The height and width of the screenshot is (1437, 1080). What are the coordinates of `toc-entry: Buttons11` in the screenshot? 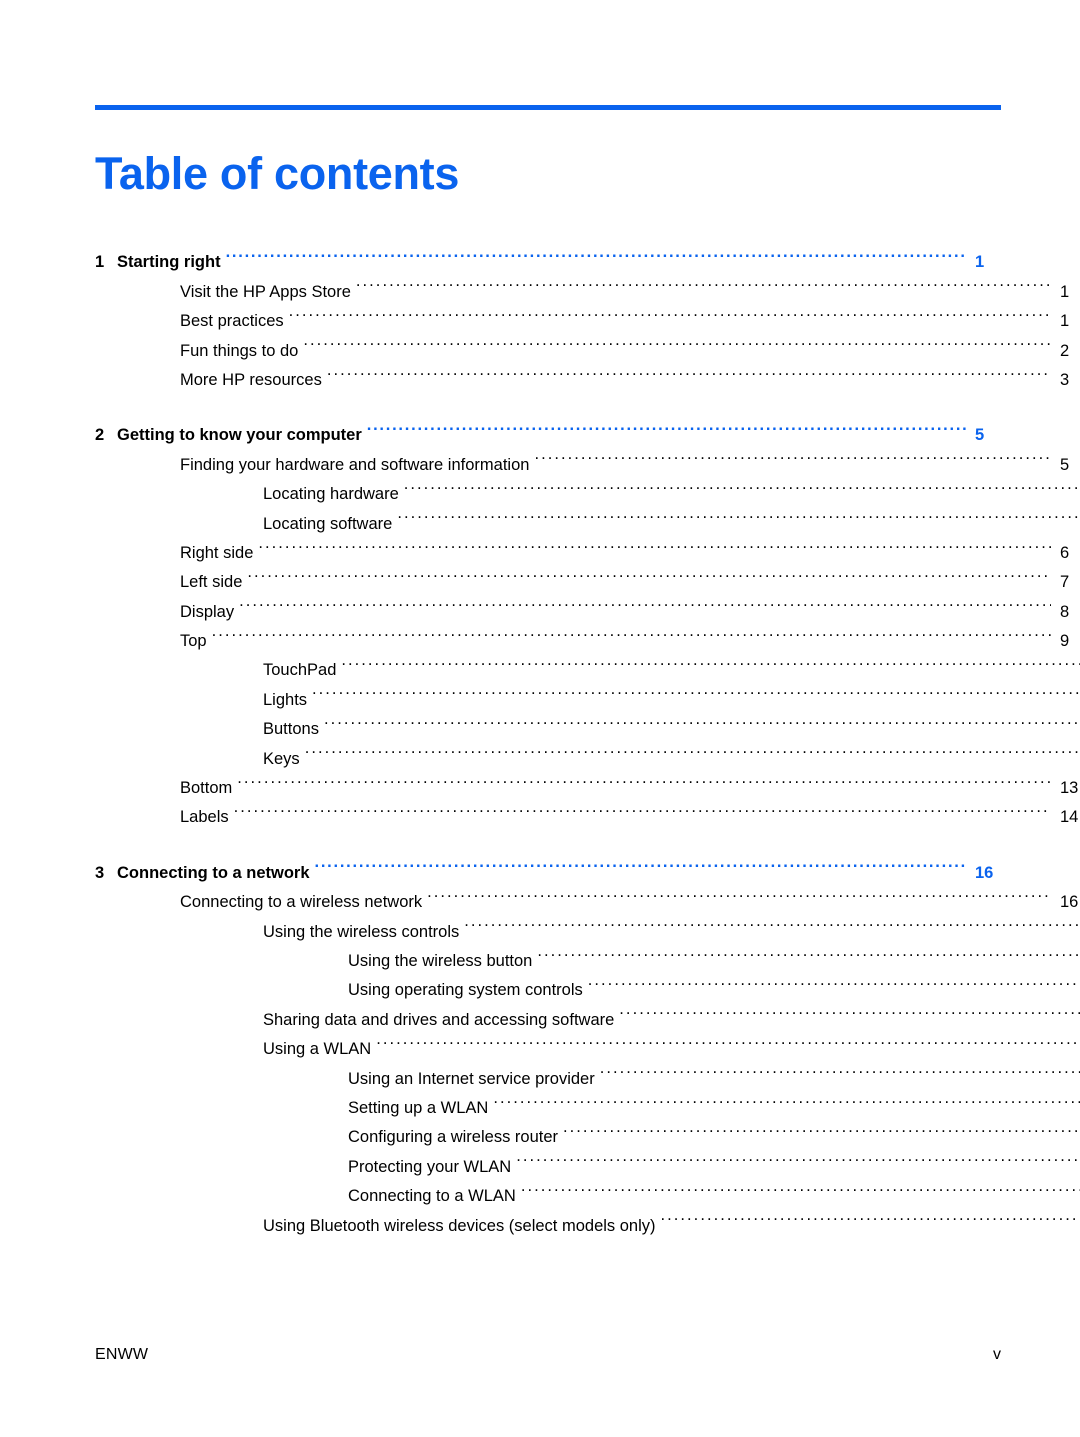 It's located at (587, 721).